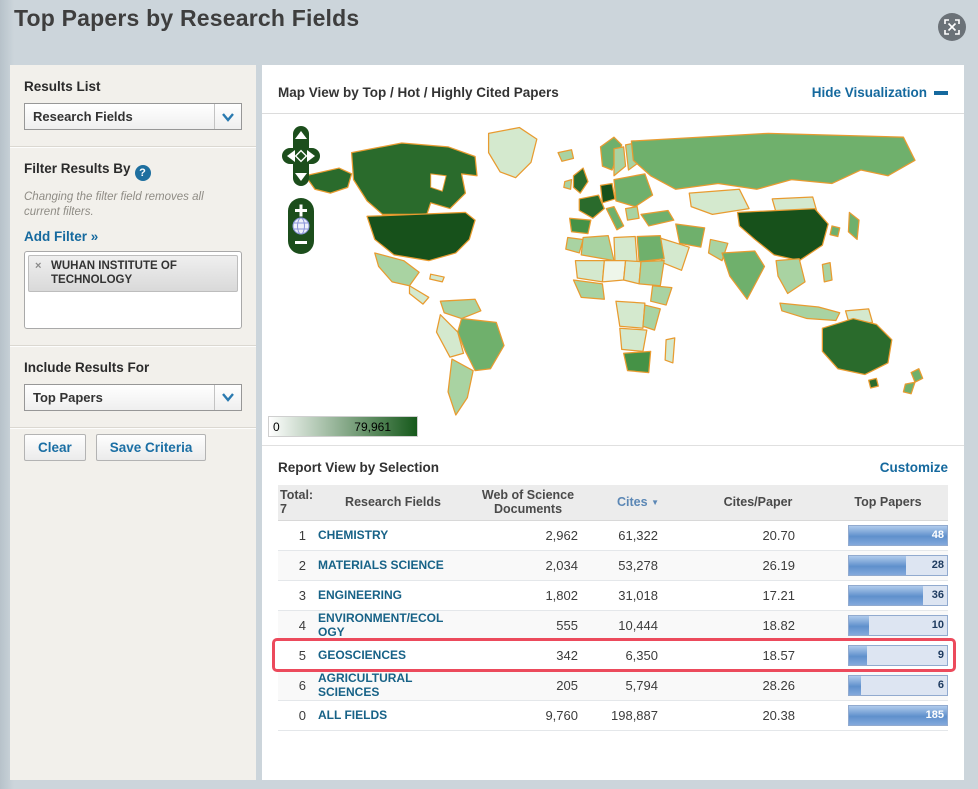 The width and height of the screenshot is (978, 789). I want to click on field-link: ALL FIELDS, so click(383, 715).